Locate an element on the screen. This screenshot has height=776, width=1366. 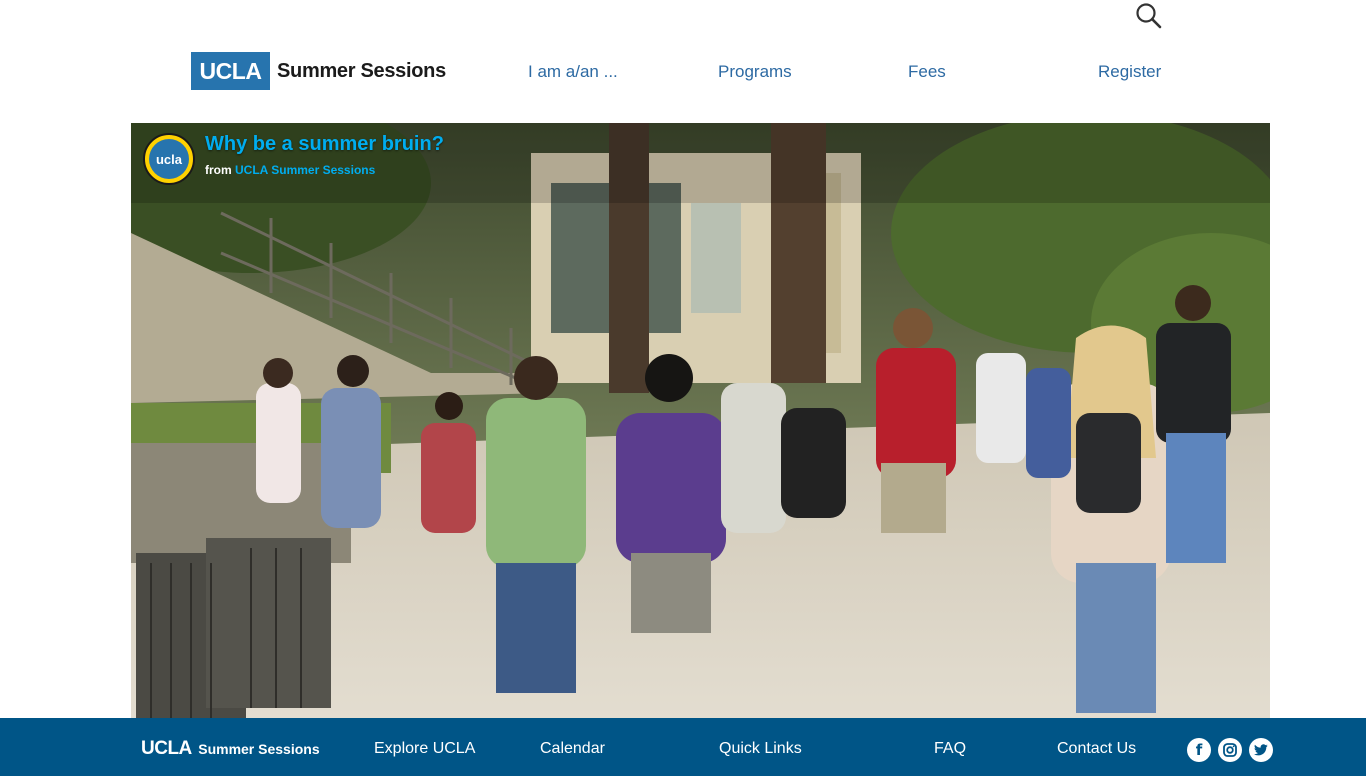
twitter-button is located at coordinates (1261, 750).